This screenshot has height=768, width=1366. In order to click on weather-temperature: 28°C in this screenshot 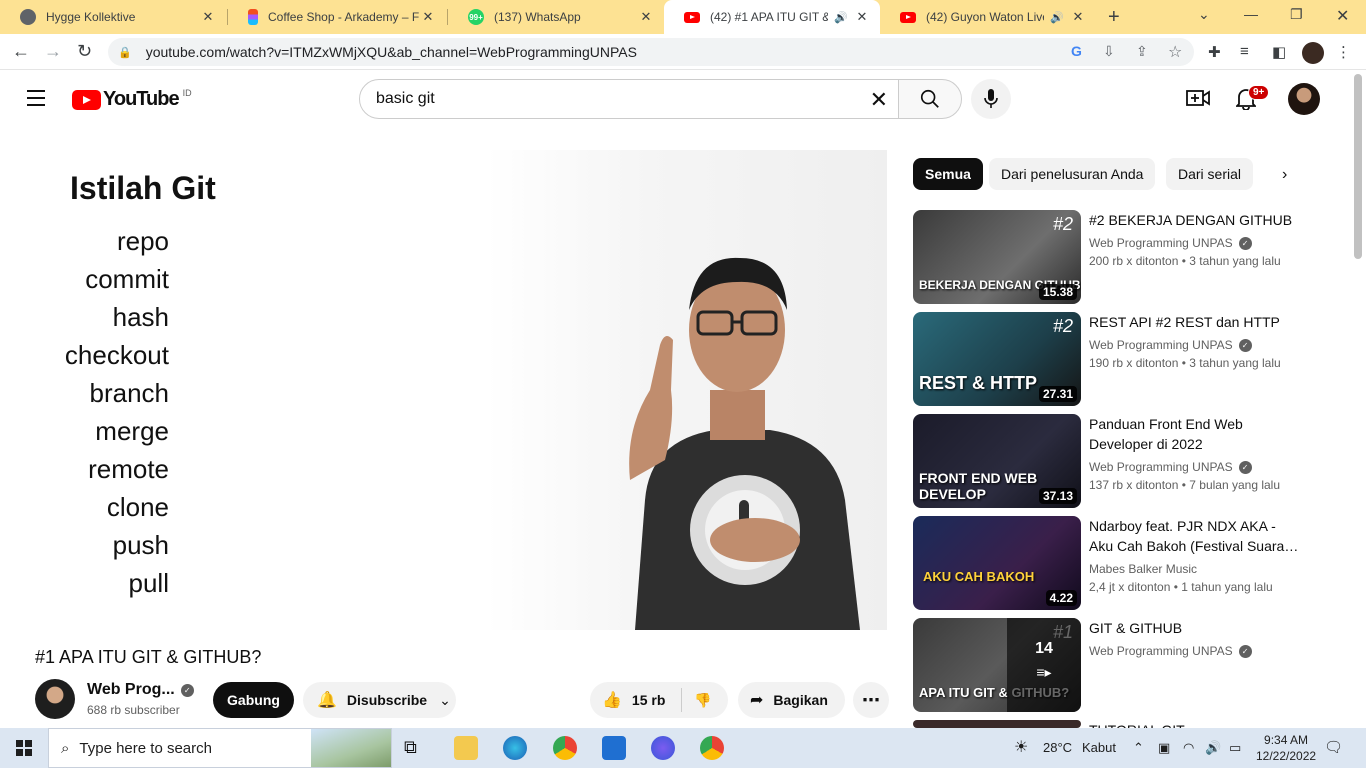, I will do `click(1057, 747)`.